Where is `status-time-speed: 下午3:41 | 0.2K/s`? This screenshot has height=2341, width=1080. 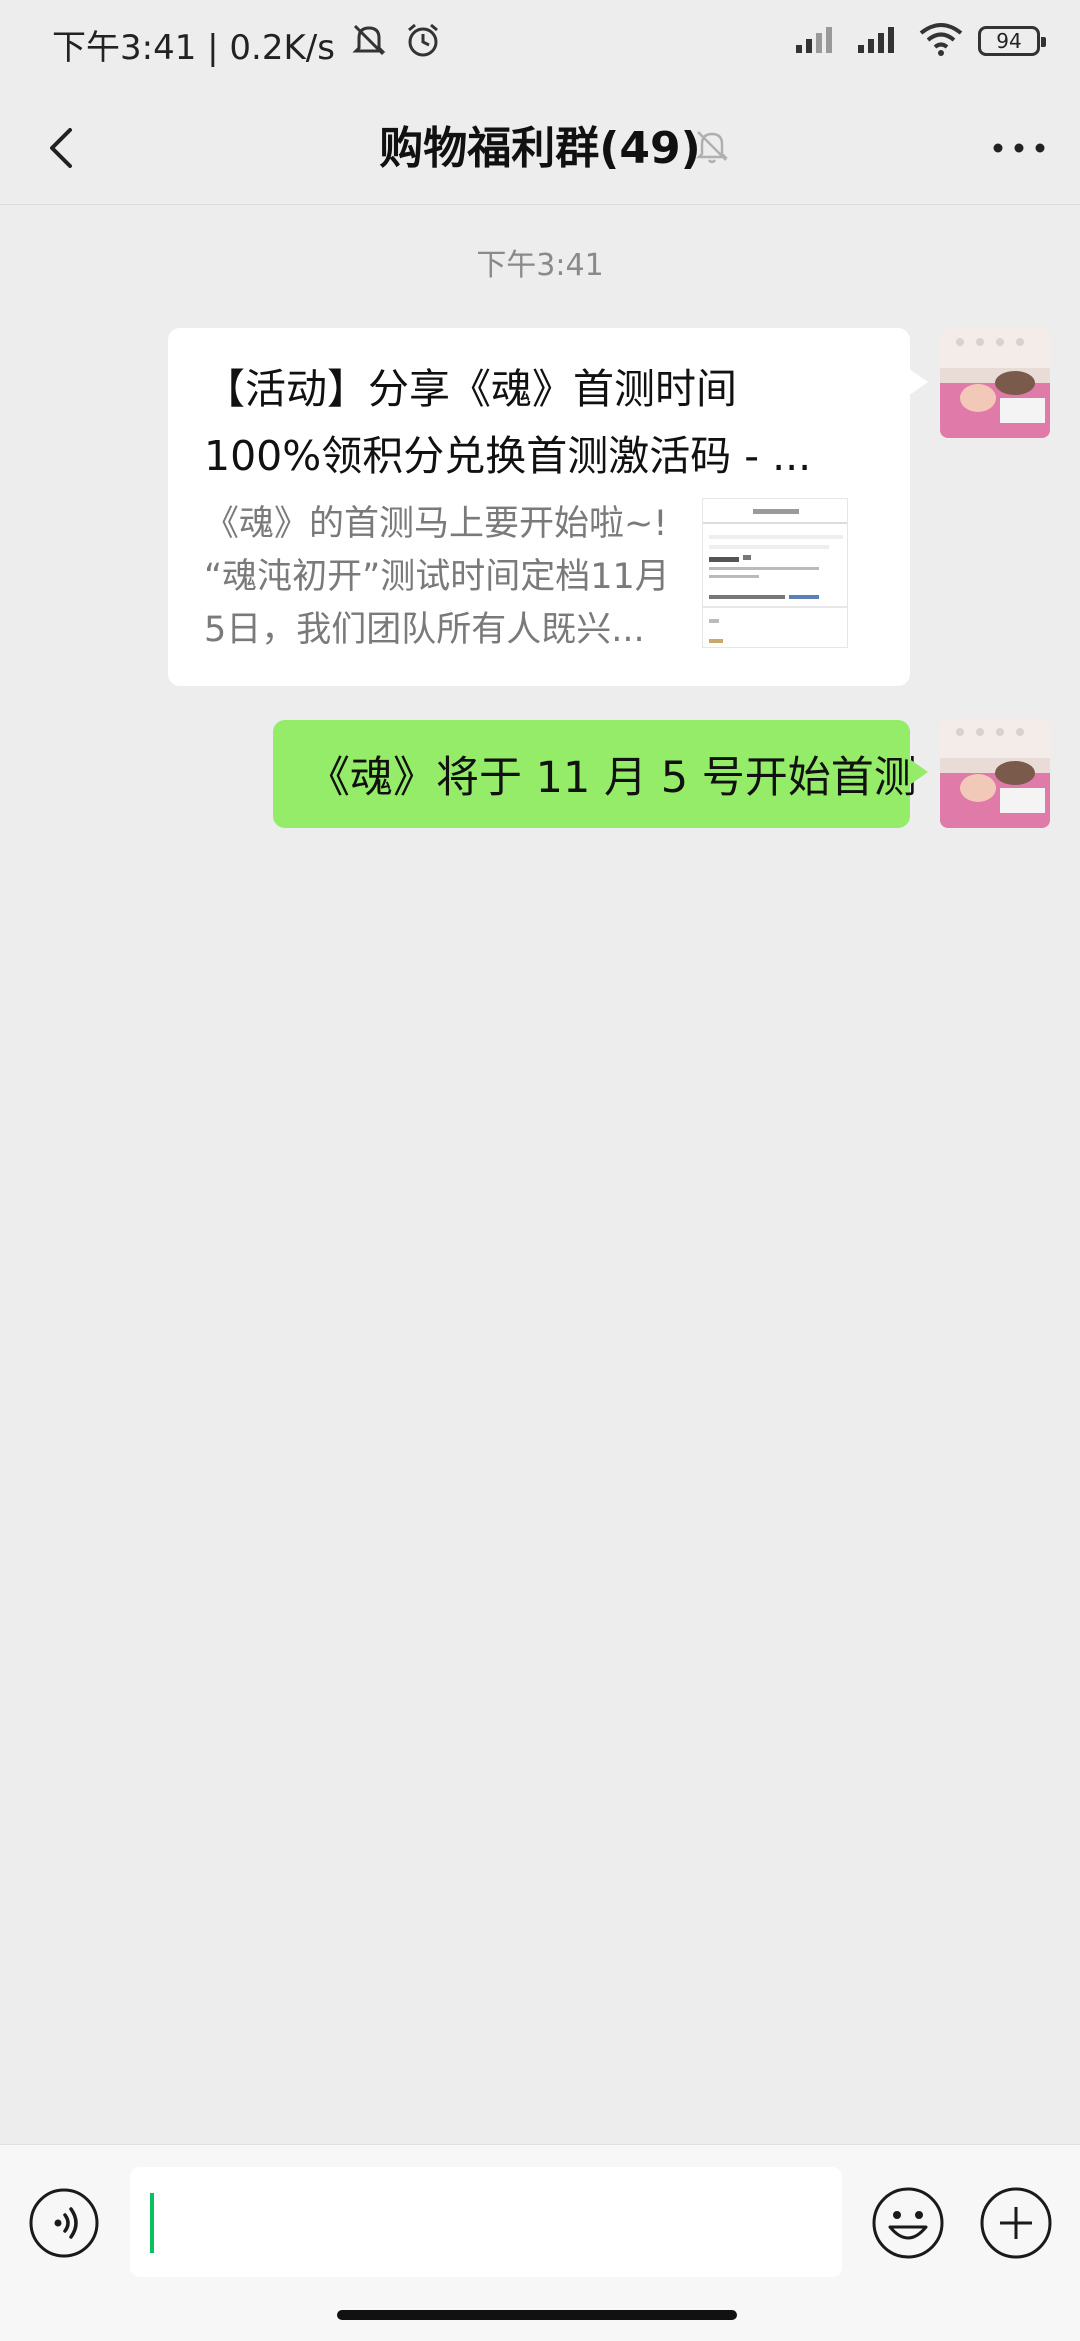 status-time-speed: 下午3:41 | 0.2K/s is located at coordinates (193, 48).